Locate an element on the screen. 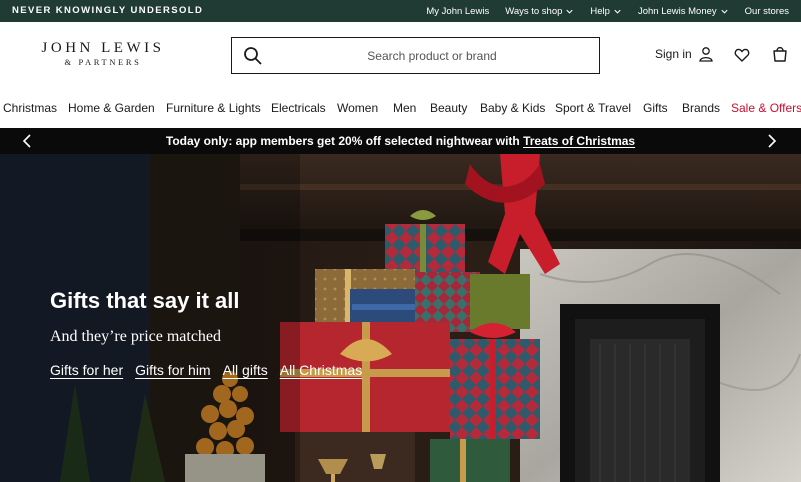  our-stores-label: Our stores is located at coordinates (766, 11).